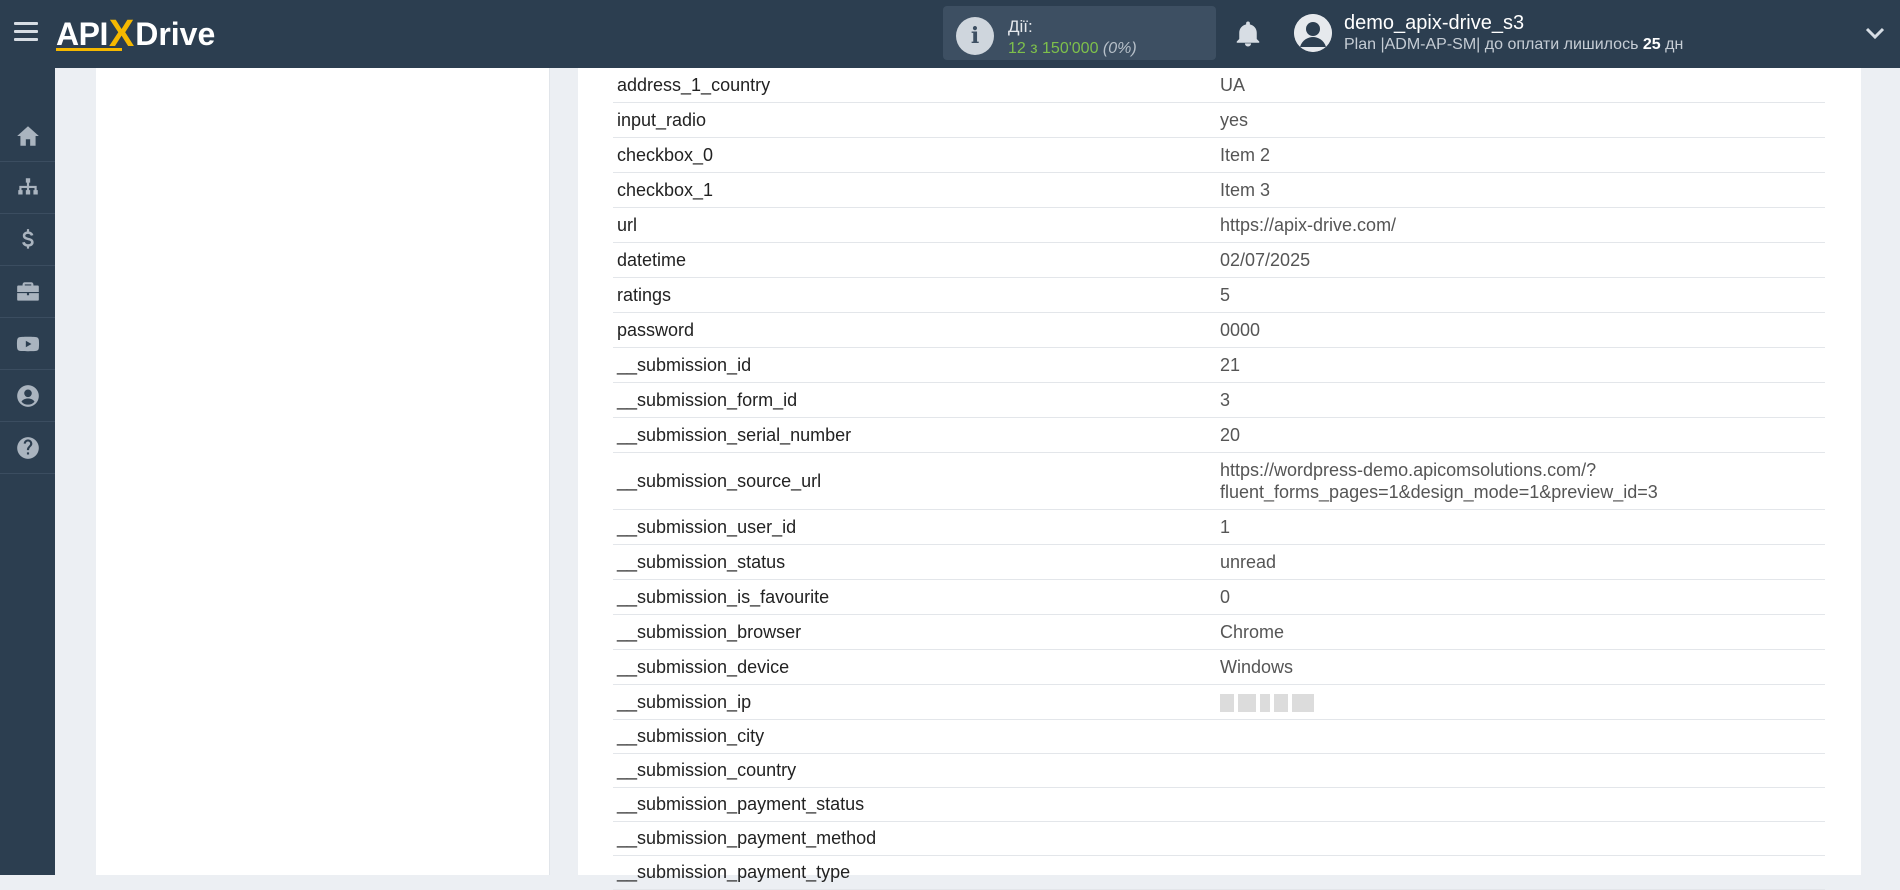 The height and width of the screenshot is (890, 1900). Describe the element at coordinates (1233, 85) in the screenshot. I see `field-value: UA` at that location.